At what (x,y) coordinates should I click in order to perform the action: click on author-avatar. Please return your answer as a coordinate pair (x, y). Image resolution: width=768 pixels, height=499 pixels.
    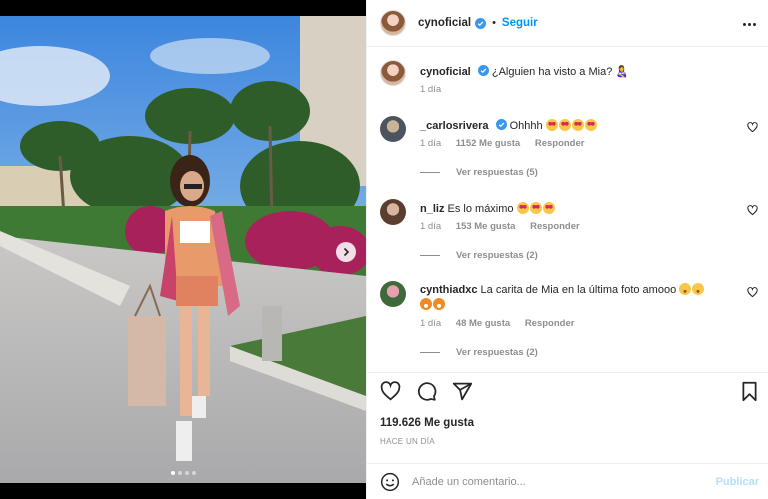
    Looking at the image, I should click on (393, 23).